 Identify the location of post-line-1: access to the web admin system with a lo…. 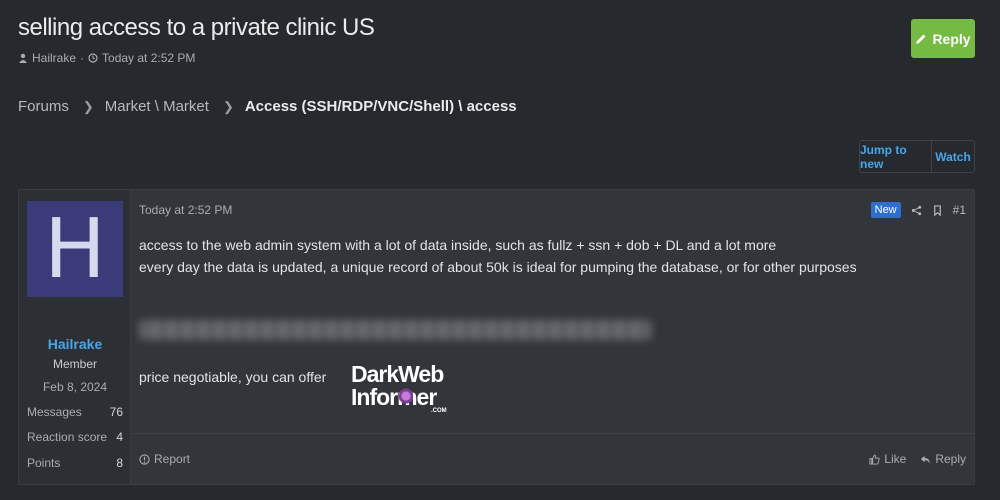
(458, 245).